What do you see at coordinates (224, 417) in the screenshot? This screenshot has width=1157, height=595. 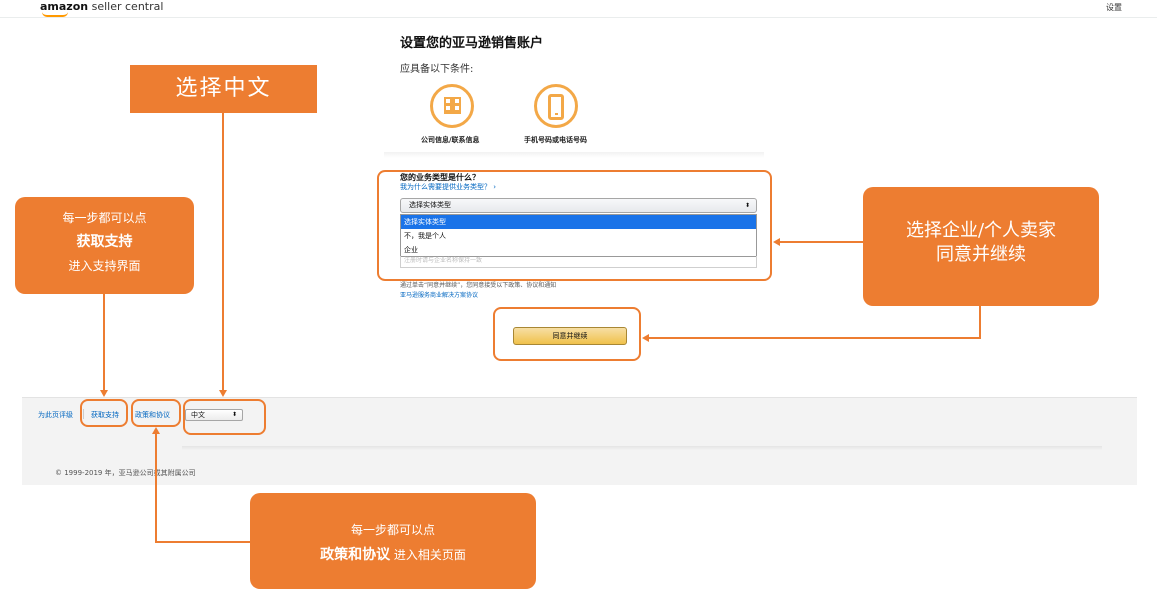 I see `language-select-highlight` at bounding box center [224, 417].